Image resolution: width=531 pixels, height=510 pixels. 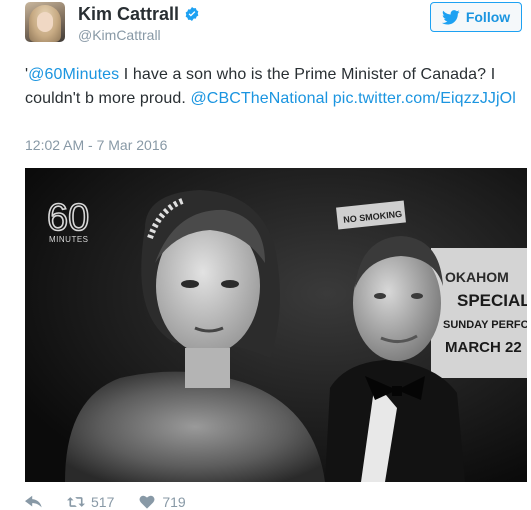 I want to click on user-name: Kim Cattrall, so click(x=128, y=14).